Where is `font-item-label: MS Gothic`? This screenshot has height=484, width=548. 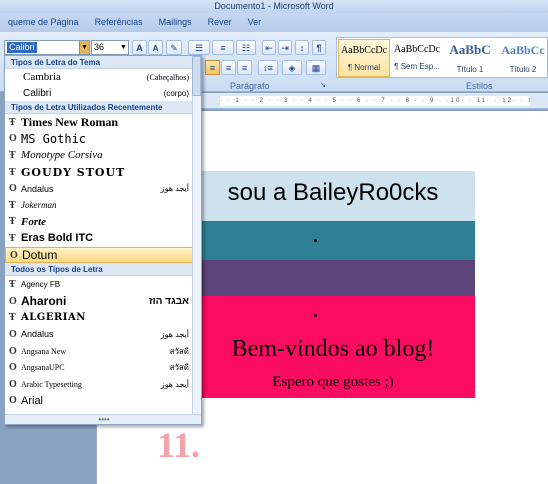 font-item-label: MS Gothic is located at coordinates (54, 138).